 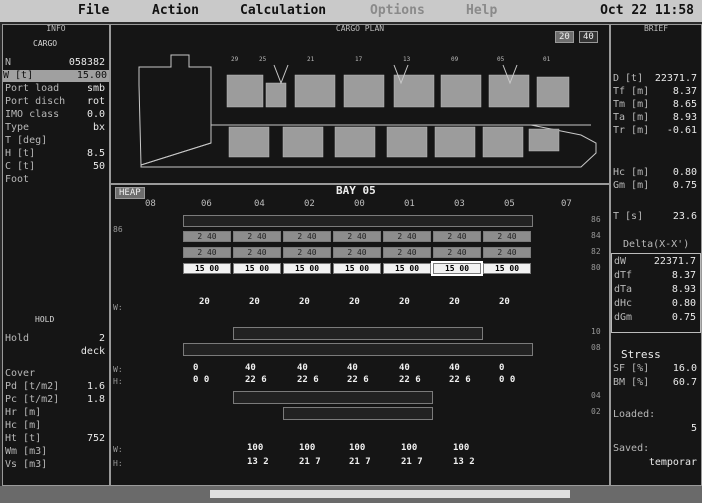 I want to click on dhc-value: 0.80, so click(x=683, y=303).